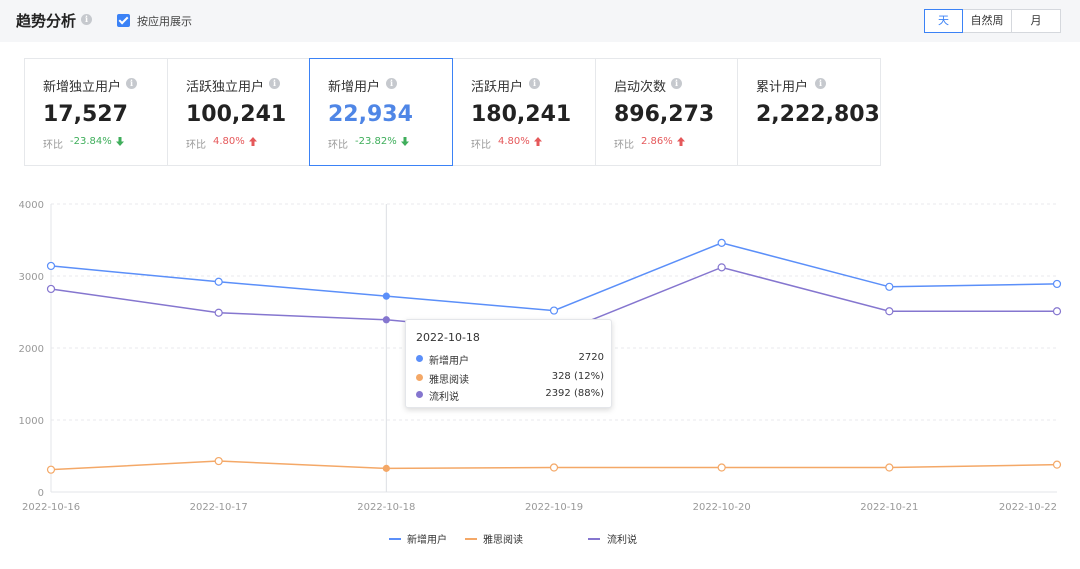 Image resolution: width=1080 pixels, height=569 pixels. I want to click on x-tick-label: 2022-10-19, so click(554, 507).